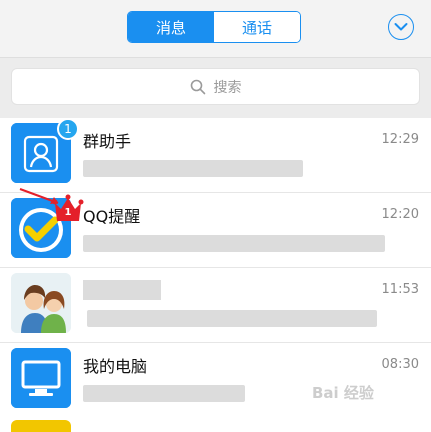 This screenshot has width=431, height=432. I want to click on search-placeholder: 搜索, so click(227, 87).